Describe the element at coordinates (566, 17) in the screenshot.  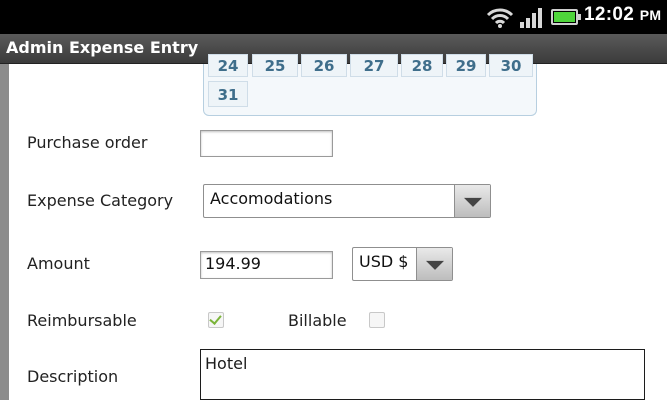
I see `battery-icon` at that location.